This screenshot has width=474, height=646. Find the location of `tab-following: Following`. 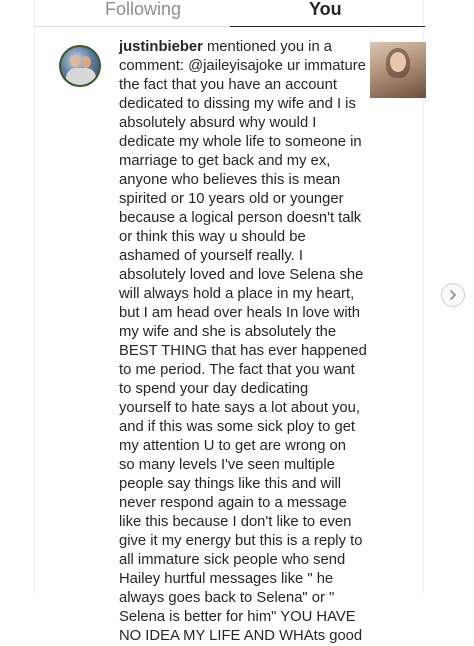

tab-following: Following is located at coordinates (143, 11).